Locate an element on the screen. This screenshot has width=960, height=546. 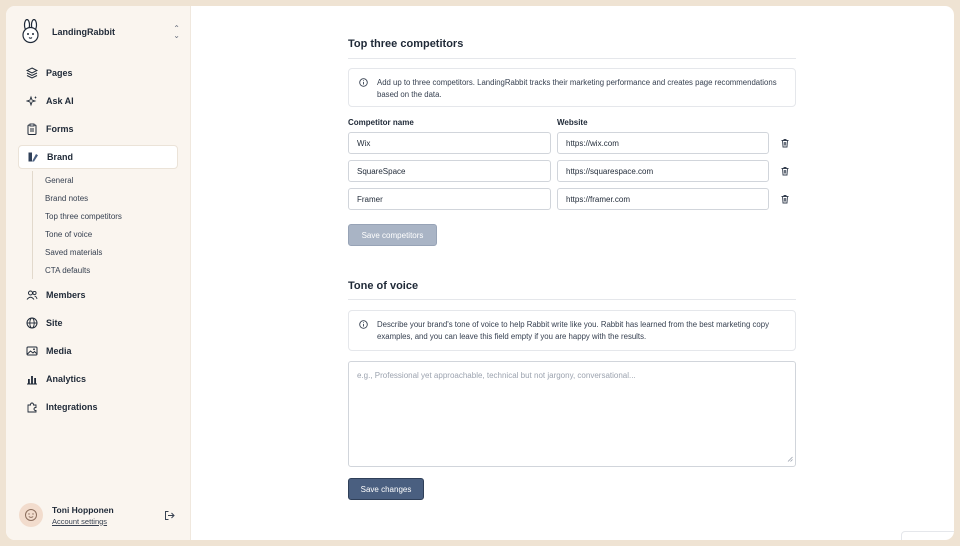
subnav-item-brand-notes: Brand notes is located at coordinates (111, 198).